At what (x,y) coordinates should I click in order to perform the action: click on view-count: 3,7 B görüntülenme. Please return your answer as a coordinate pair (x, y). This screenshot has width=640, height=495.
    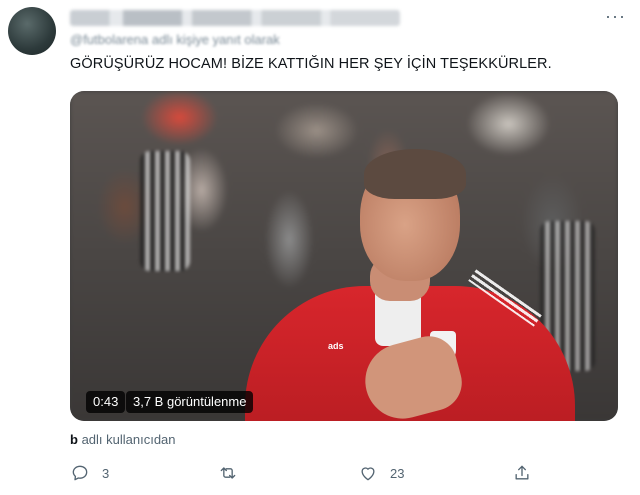
    Looking at the image, I should click on (190, 402).